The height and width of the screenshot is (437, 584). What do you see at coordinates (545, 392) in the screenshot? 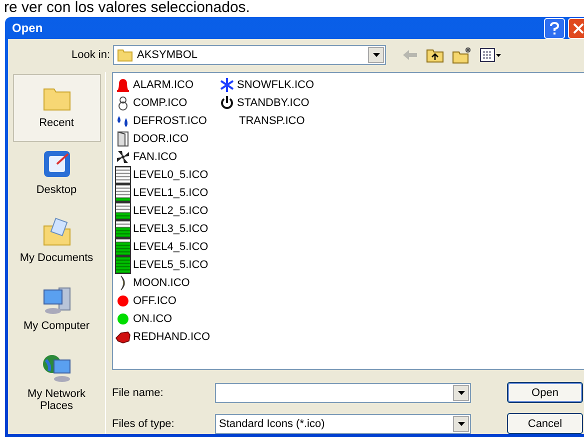
I see `open-button: Open` at bounding box center [545, 392].